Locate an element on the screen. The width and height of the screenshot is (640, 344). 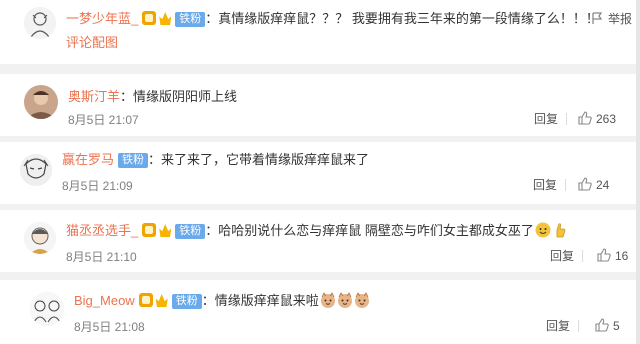
like-count: 24 is located at coordinates (603, 185).